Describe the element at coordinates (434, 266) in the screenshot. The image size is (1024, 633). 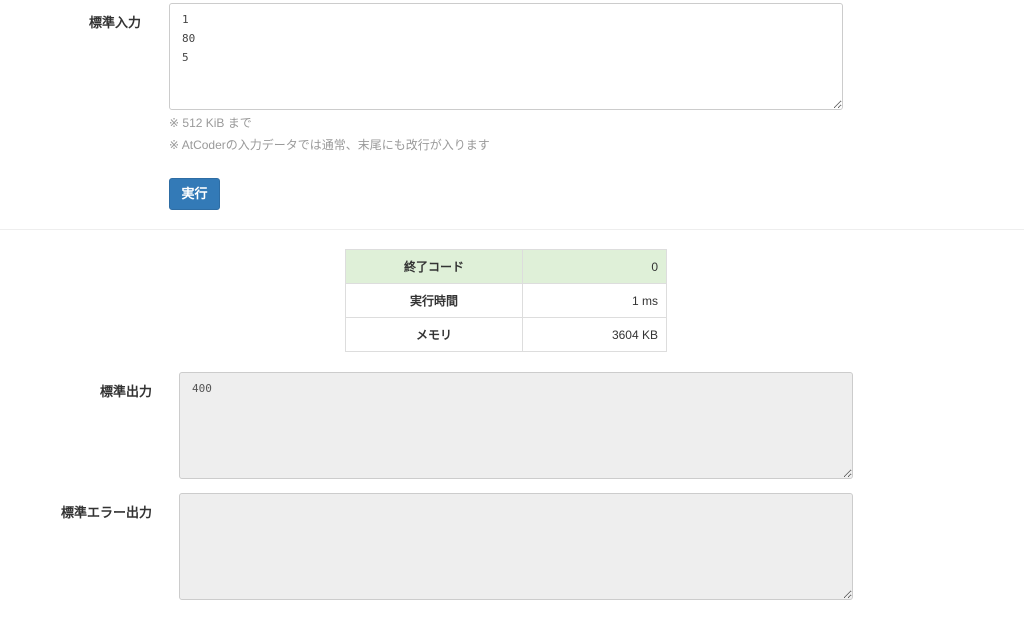
I see `exit-code-label: 終了コード` at that location.